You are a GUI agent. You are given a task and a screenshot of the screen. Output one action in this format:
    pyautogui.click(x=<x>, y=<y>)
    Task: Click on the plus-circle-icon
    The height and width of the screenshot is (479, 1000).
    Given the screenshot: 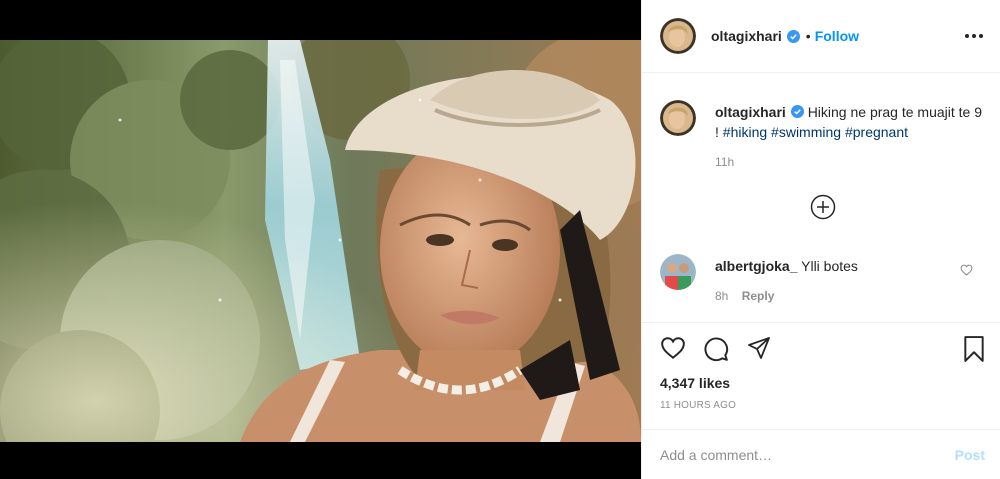 What is the action you would take?
    pyautogui.click(x=823, y=209)
    